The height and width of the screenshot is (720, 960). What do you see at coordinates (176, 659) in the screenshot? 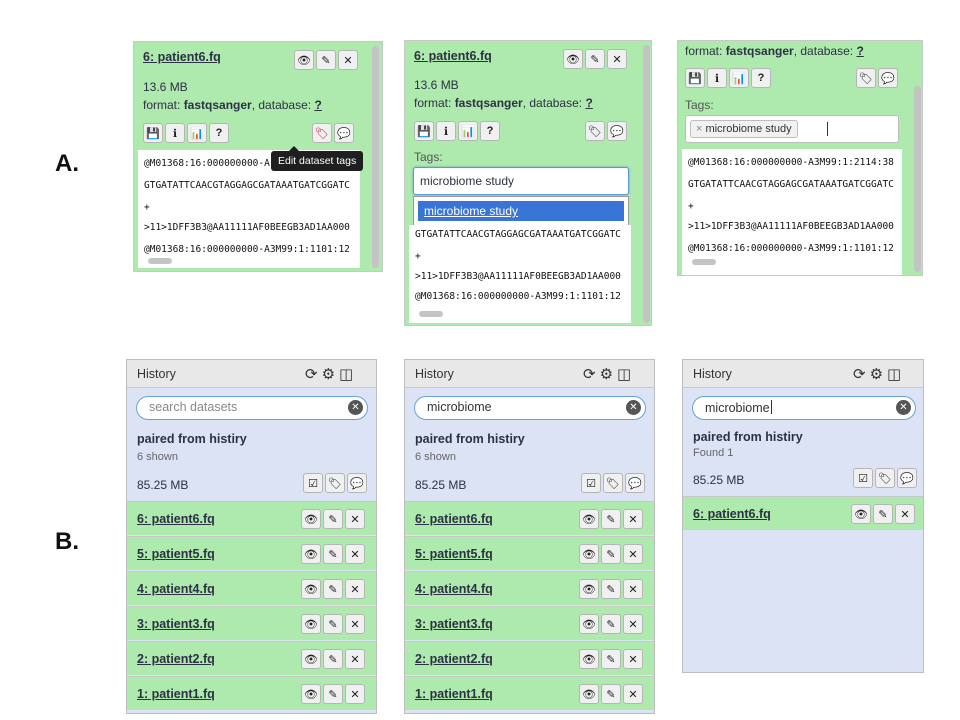
I see `history-item-title: 2: patient2.fq` at bounding box center [176, 659].